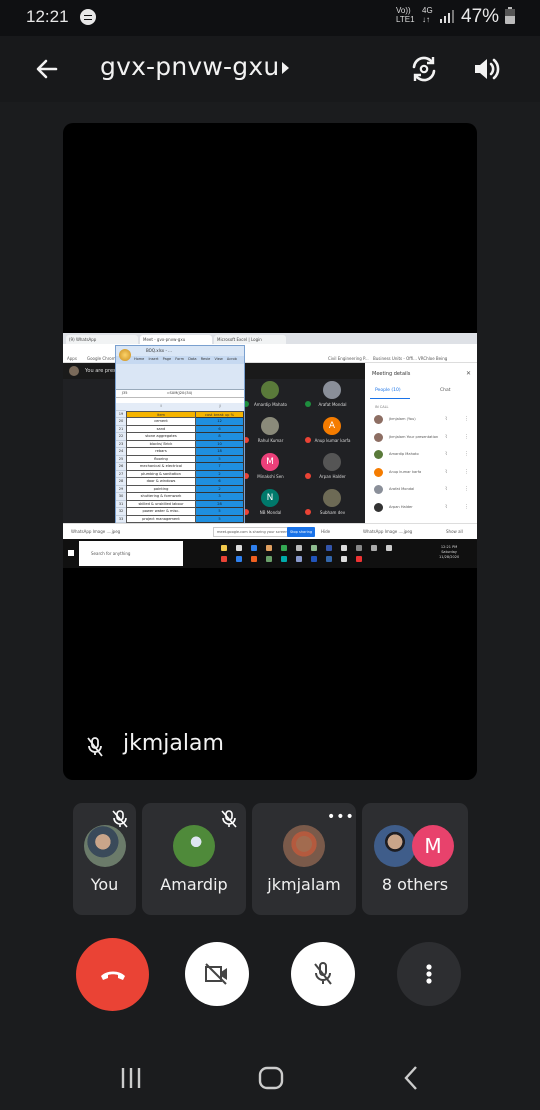  Describe the element at coordinates (112, 974) in the screenshot. I see `end-call-button` at that location.